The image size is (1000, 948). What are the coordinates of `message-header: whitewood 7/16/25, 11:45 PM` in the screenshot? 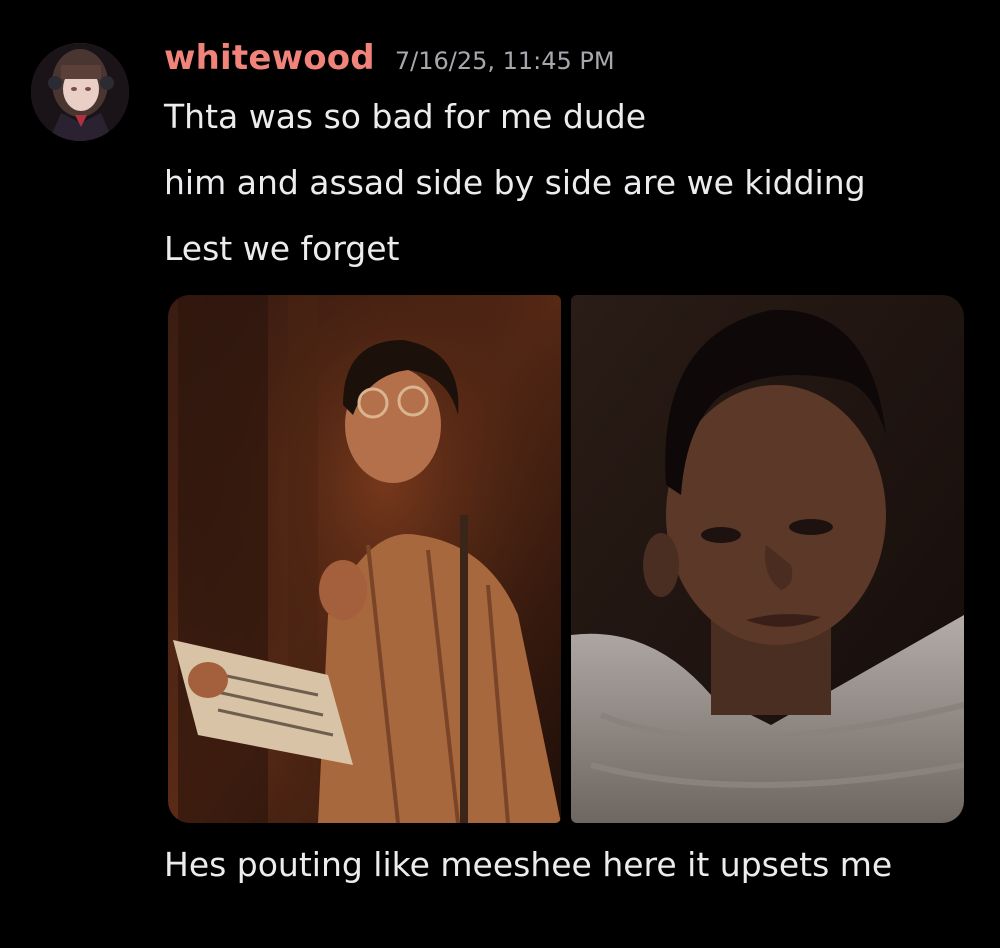 It's located at (389, 63).